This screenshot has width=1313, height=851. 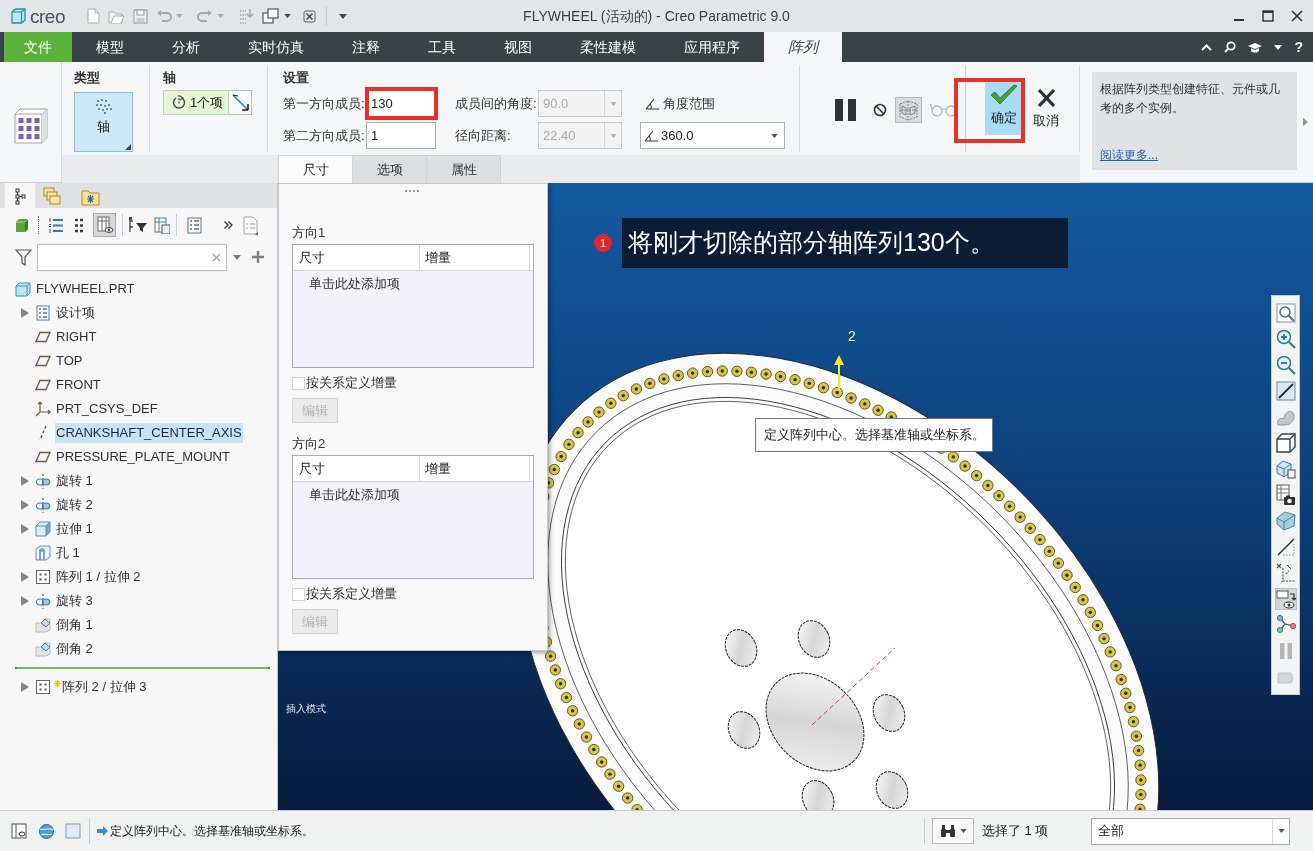 I want to click on axes-icon, so click(x=1285, y=573).